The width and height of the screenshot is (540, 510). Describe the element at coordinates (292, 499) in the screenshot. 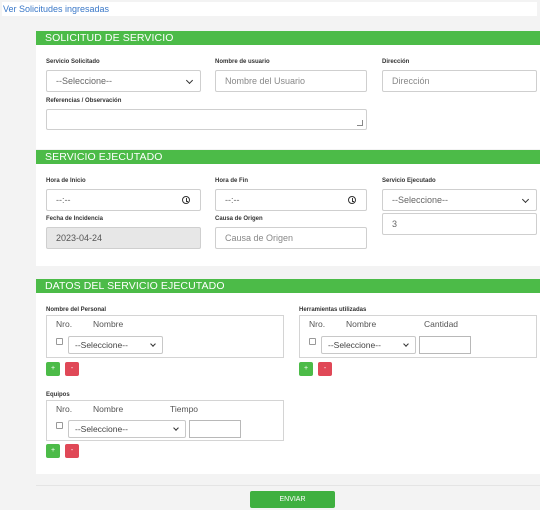

I see `enviar-button: ENVIAR` at that location.